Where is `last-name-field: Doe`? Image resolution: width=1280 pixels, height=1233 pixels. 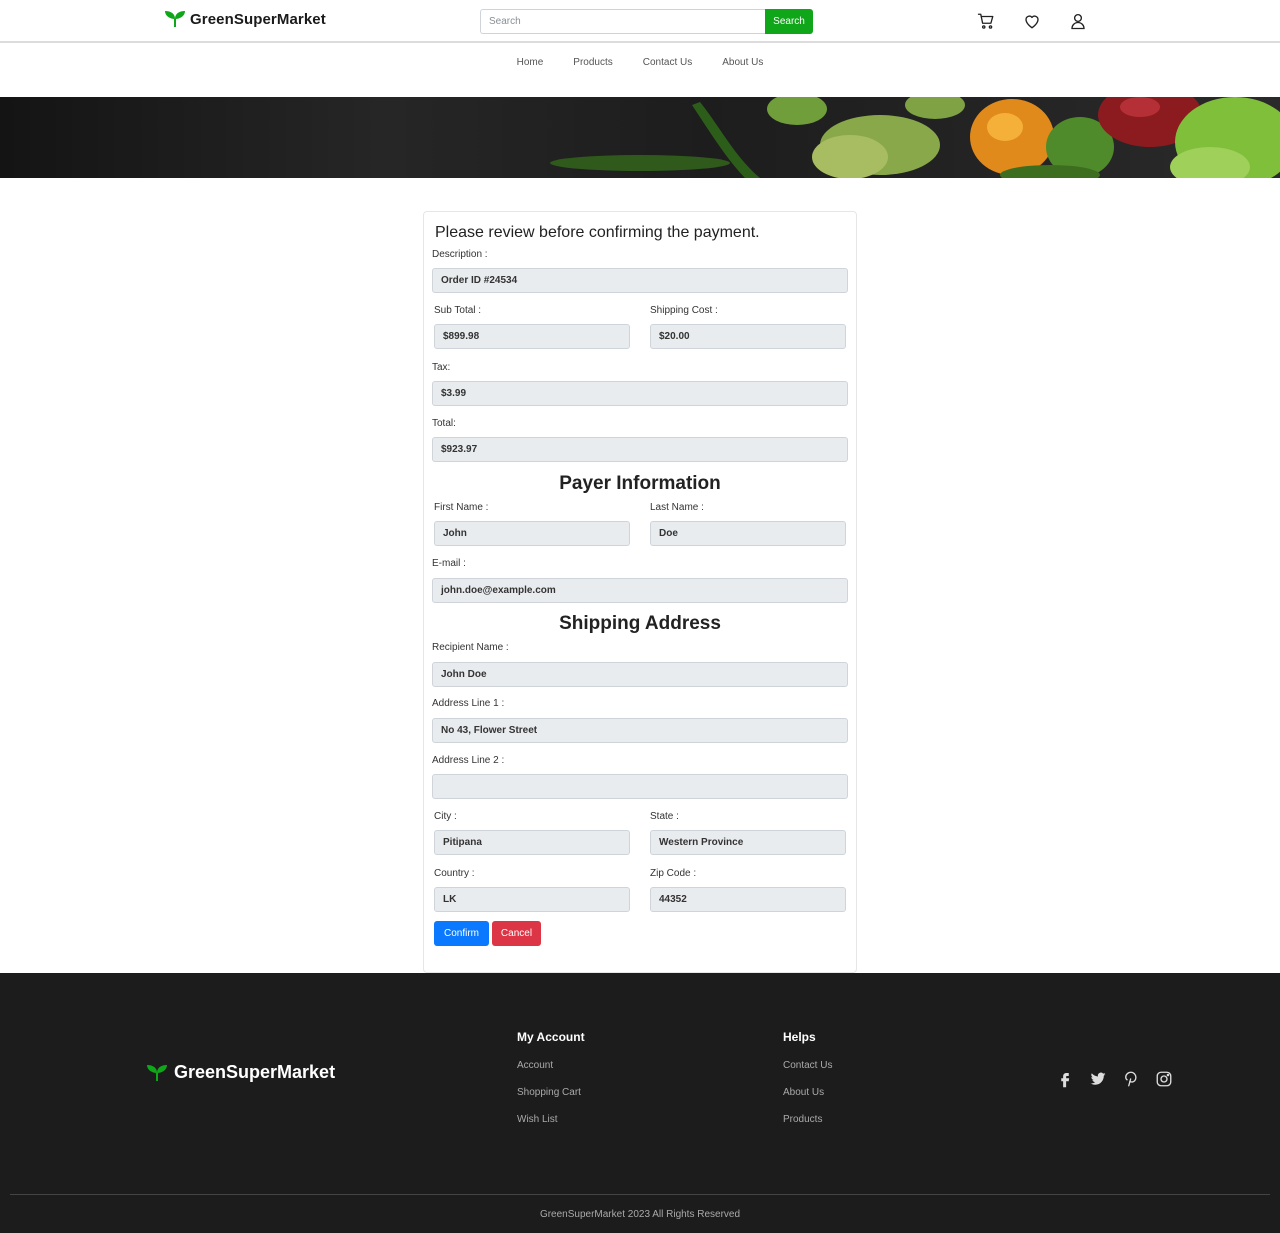
last-name-field: Doe is located at coordinates (748, 533).